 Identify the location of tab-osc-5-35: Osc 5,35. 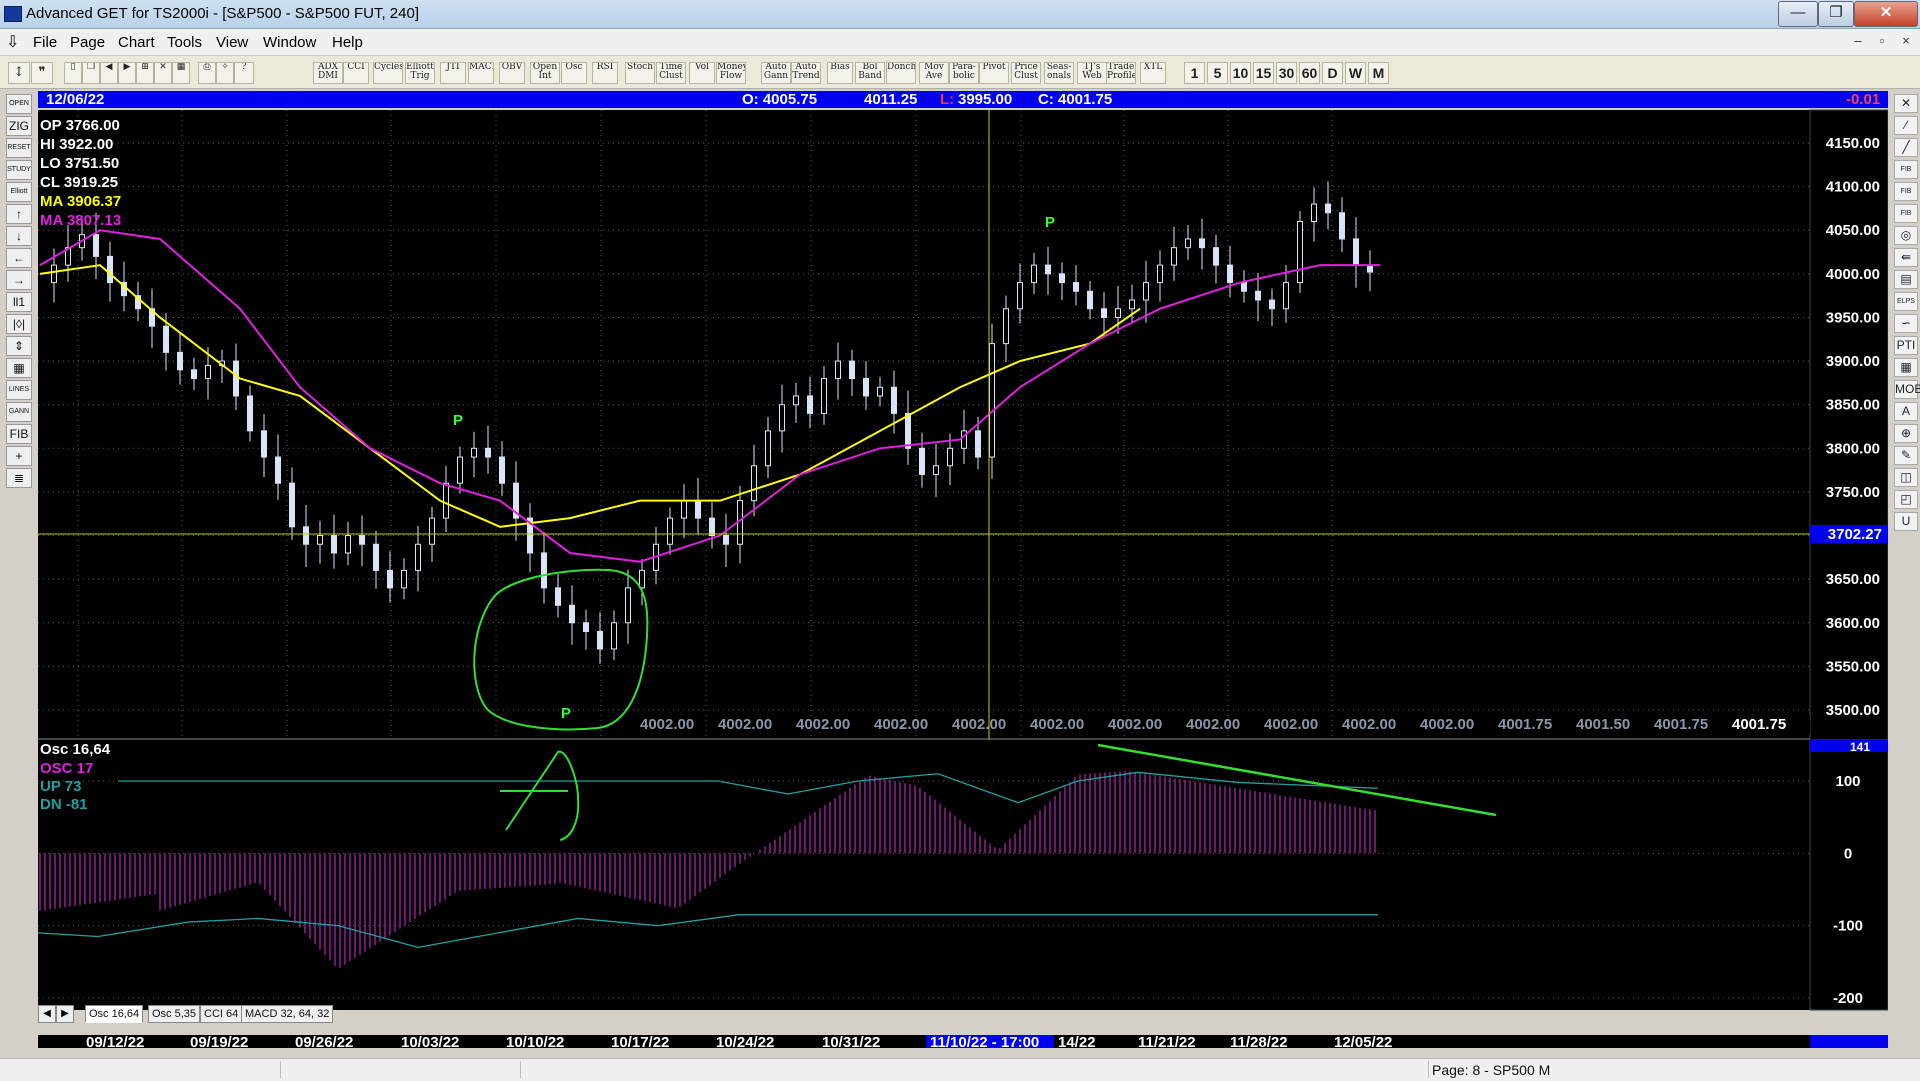
(174, 1014).